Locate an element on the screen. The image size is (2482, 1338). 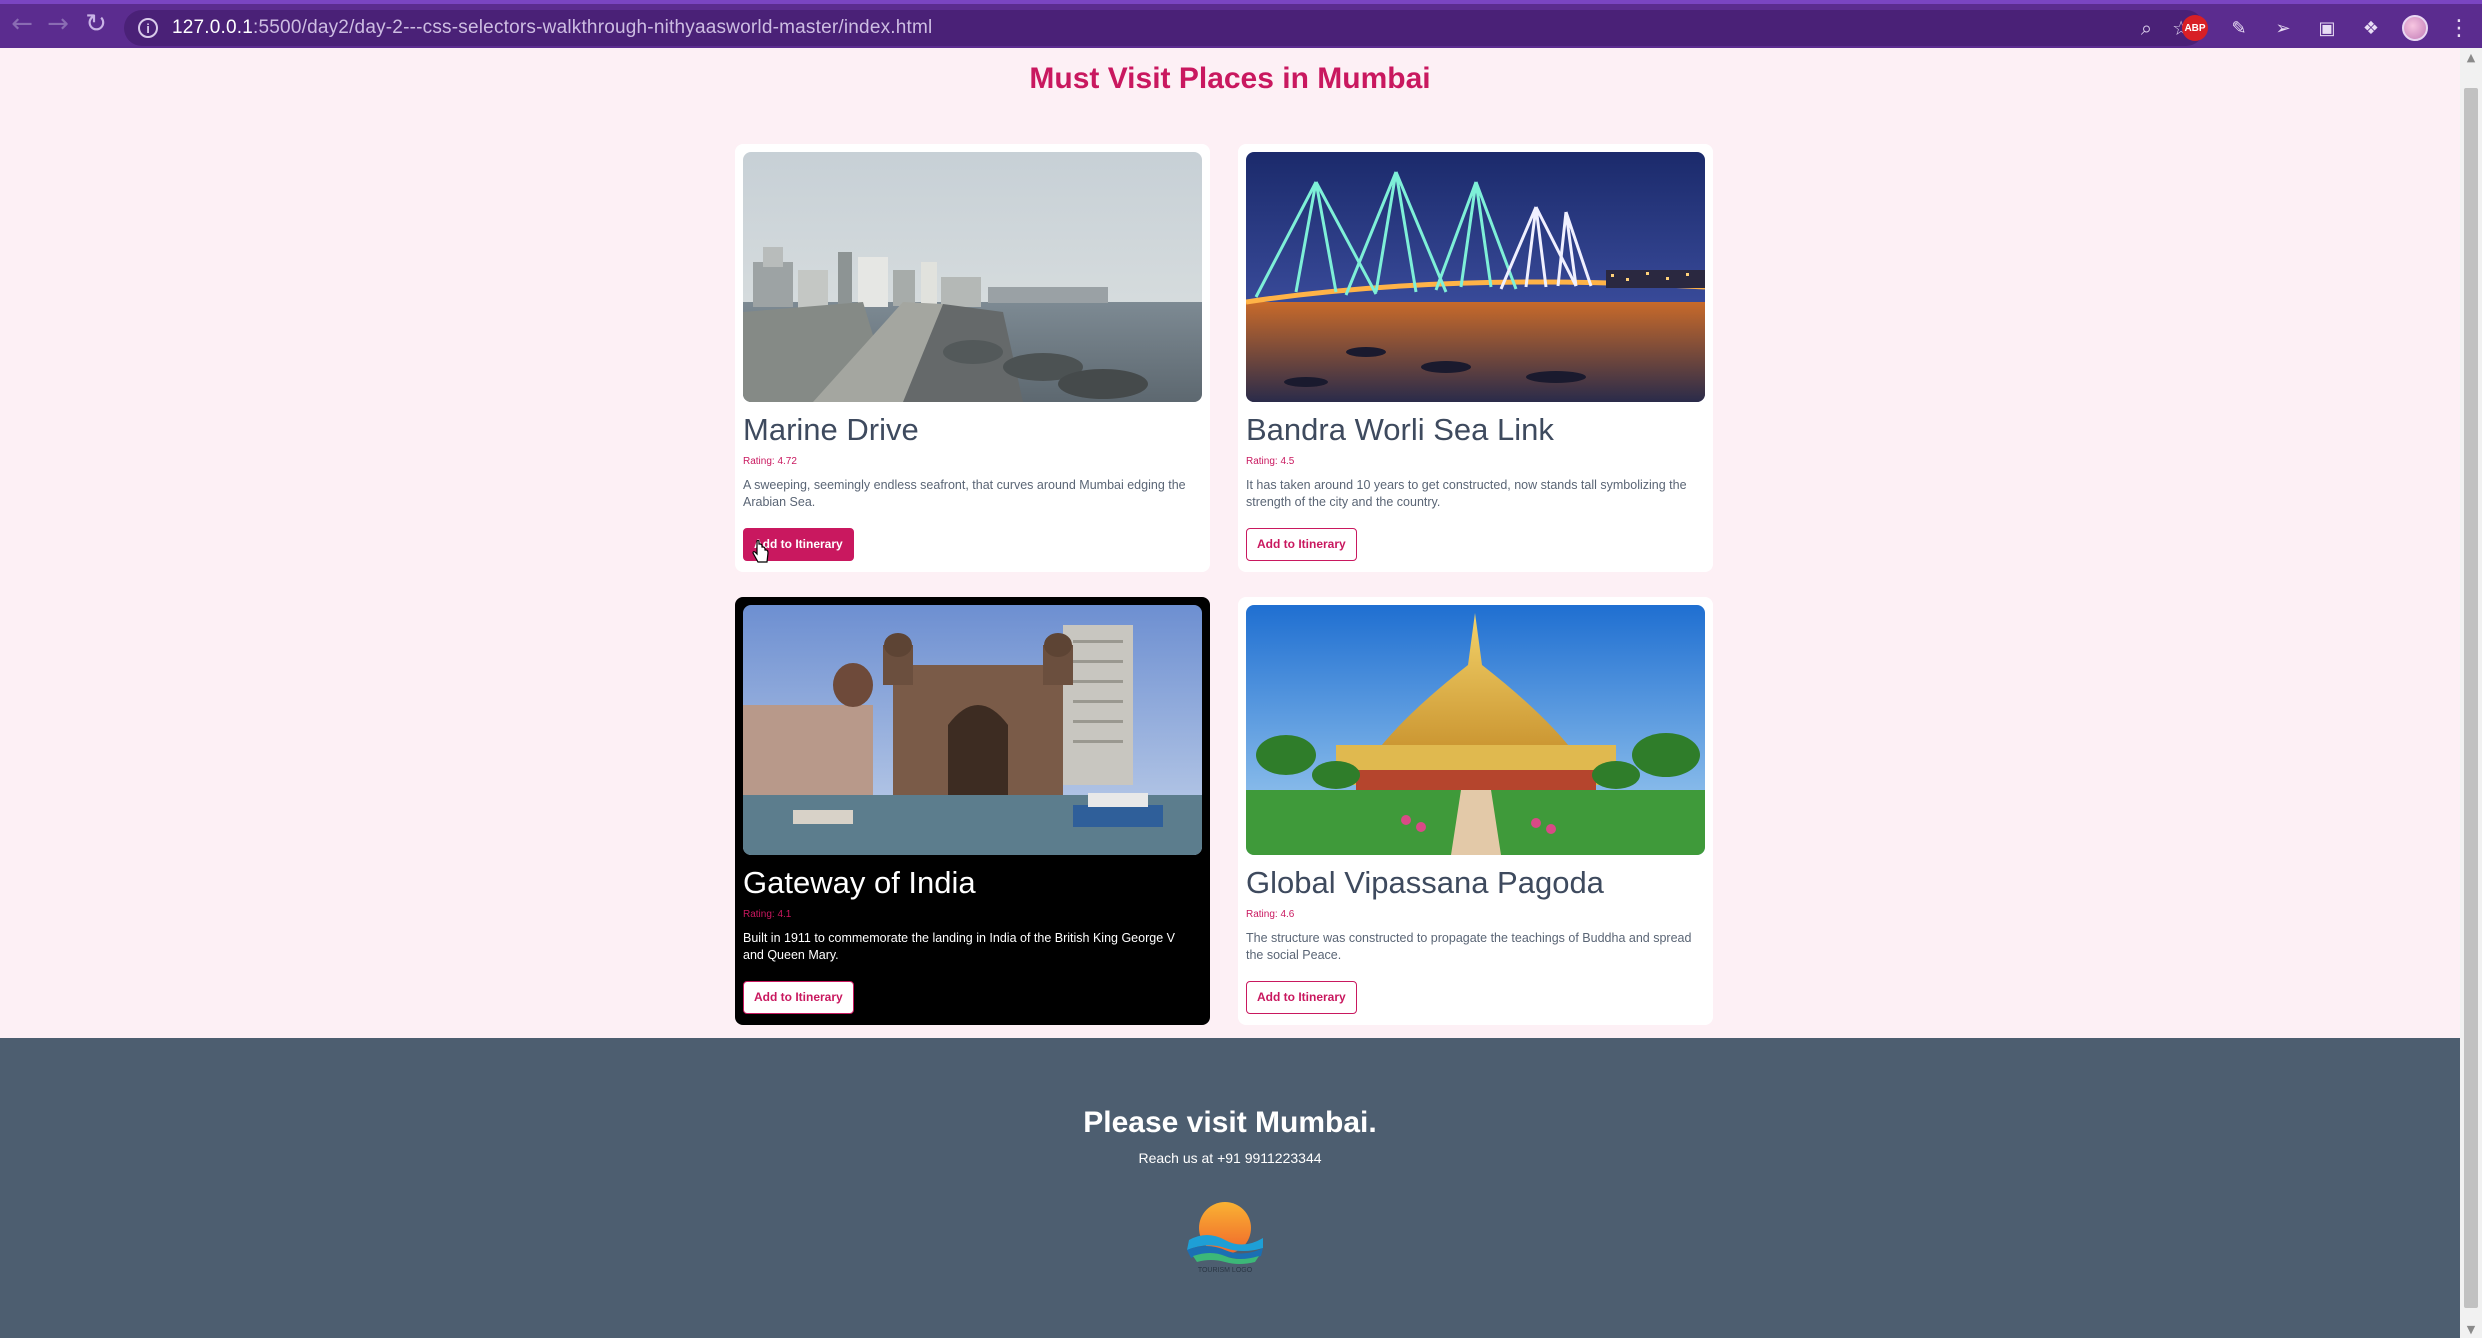
screenshot-extension-icon: ▣ is located at coordinates (2327, 28).